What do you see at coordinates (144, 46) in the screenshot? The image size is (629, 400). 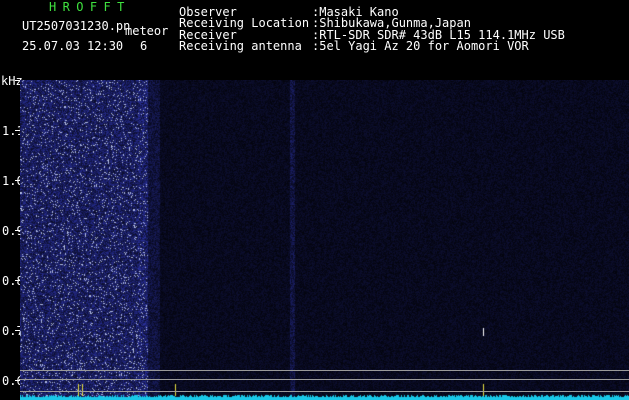 I see `meteor-count: 6` at bounding box center [144, 46].